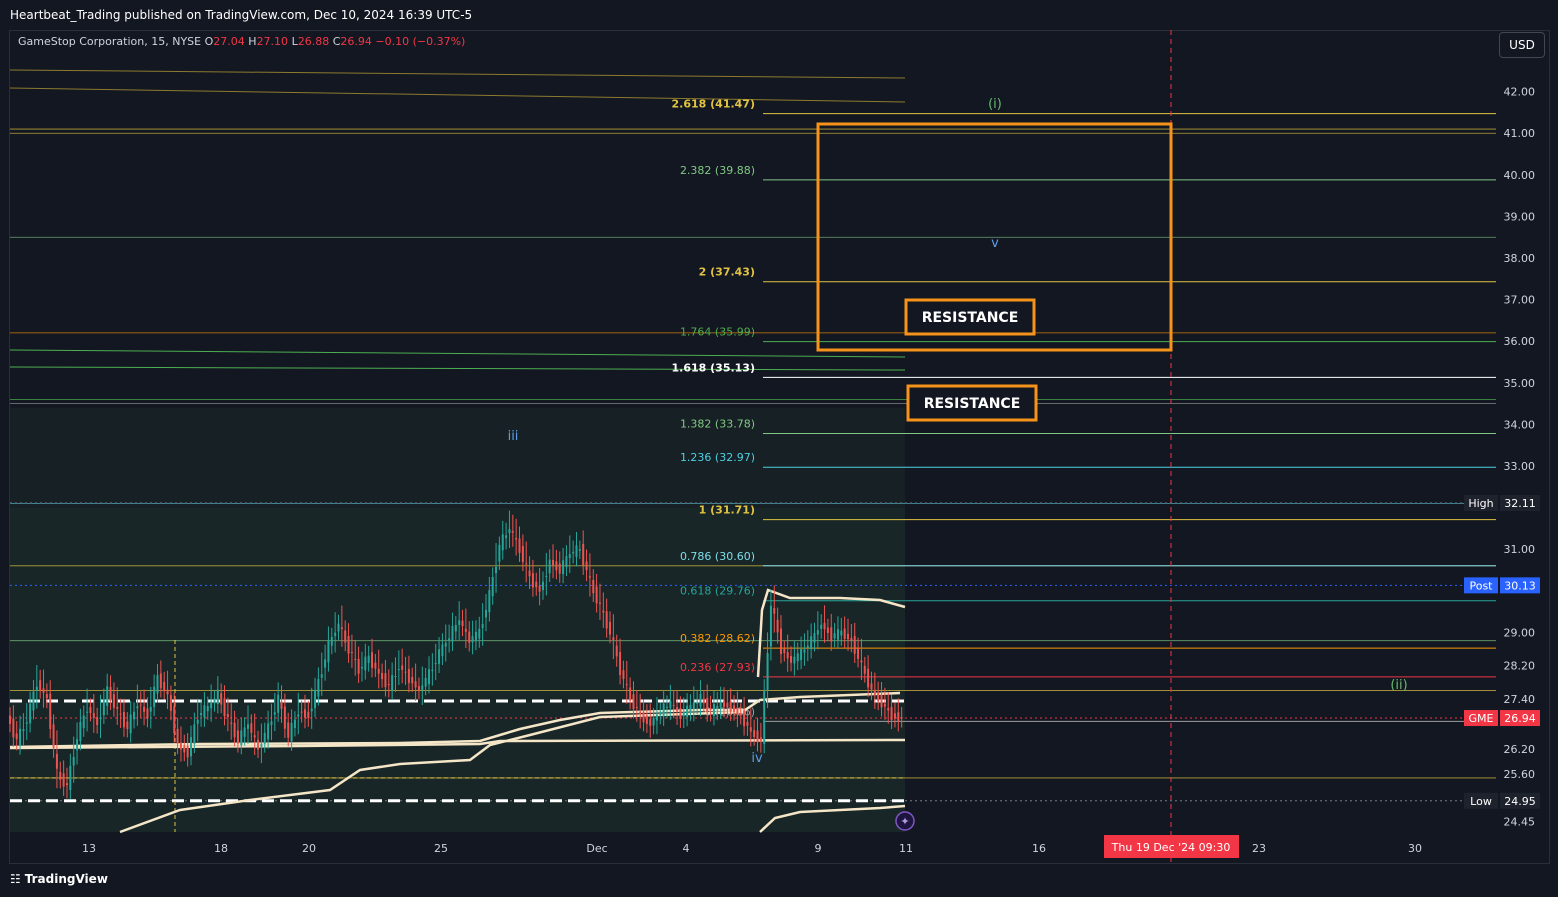  What do you see at coordinates (713, 104) in the screenshot?
I see `fib-level-label-0: 2.618 (41.47)` at bounding box center [713, 104].